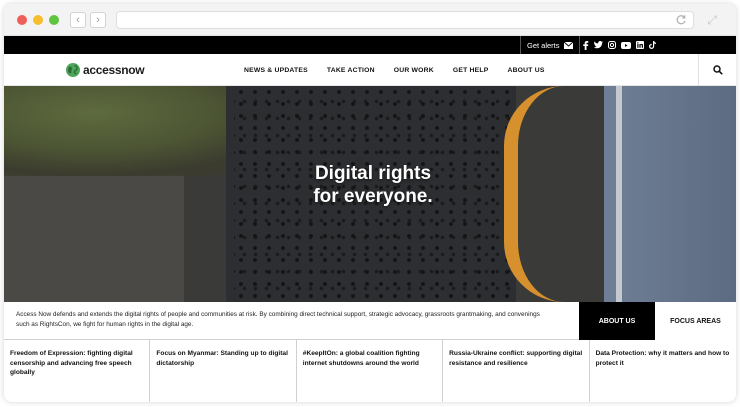 This screenshot has width=740, height=407. I want to click on hero-headline: Digital rights for everyone., so click(370, 185).